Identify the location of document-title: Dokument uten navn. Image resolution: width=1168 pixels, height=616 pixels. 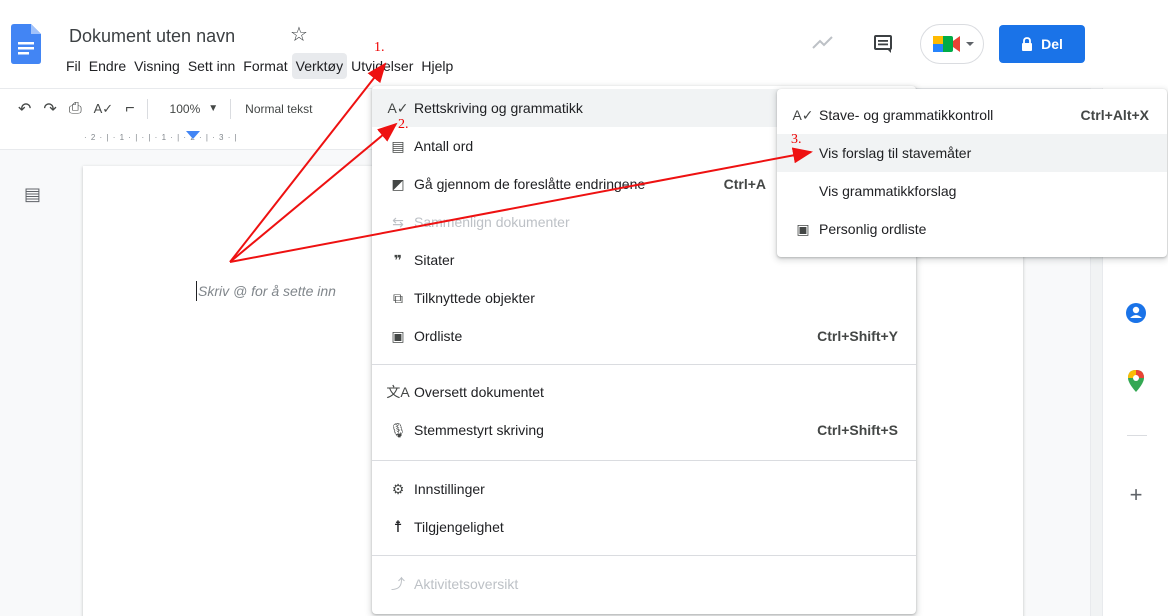
(152, 36).